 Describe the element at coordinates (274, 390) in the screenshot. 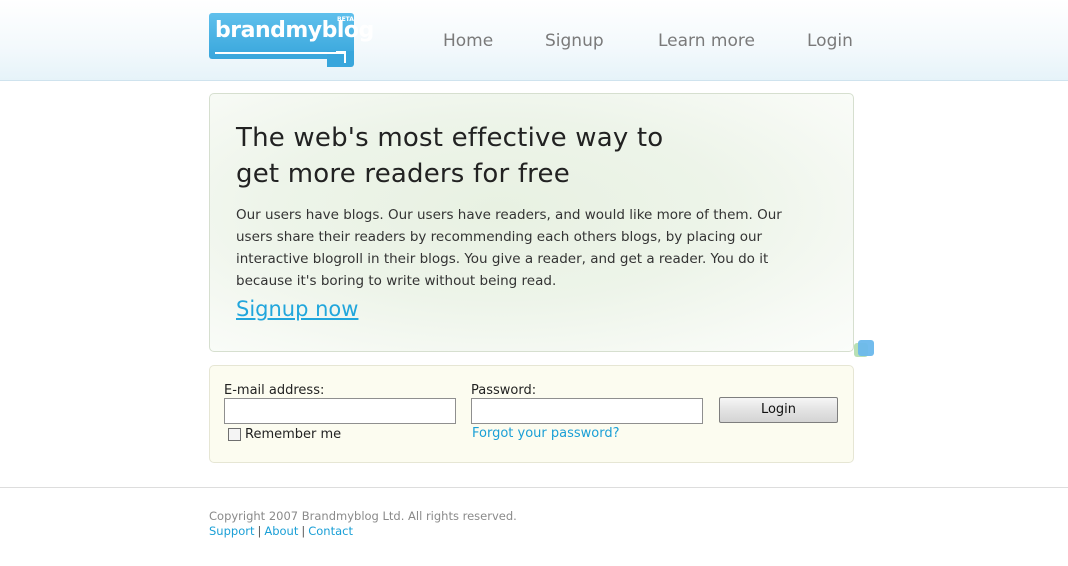

I see `email-label: E-mail address:` at that location.